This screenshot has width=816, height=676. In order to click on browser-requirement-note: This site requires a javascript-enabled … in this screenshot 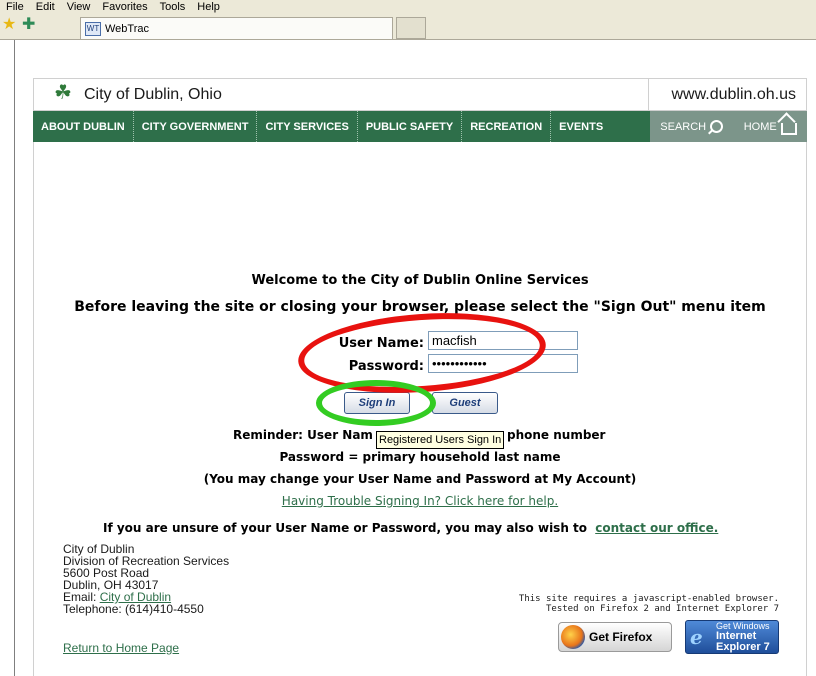, I will do `click(649, 604)`.